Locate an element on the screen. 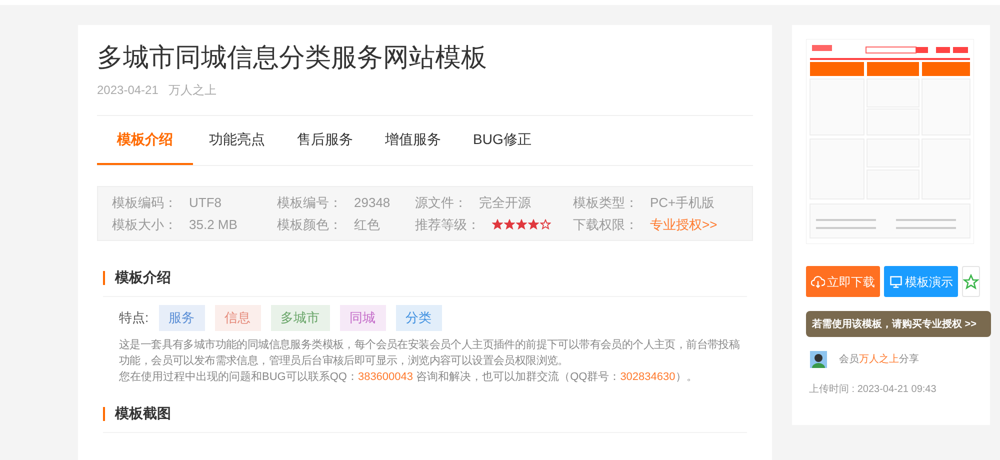 This screenshot has width=1000, height=460. publish-date: 2023-04-21 is located at coordinates (127, 90).